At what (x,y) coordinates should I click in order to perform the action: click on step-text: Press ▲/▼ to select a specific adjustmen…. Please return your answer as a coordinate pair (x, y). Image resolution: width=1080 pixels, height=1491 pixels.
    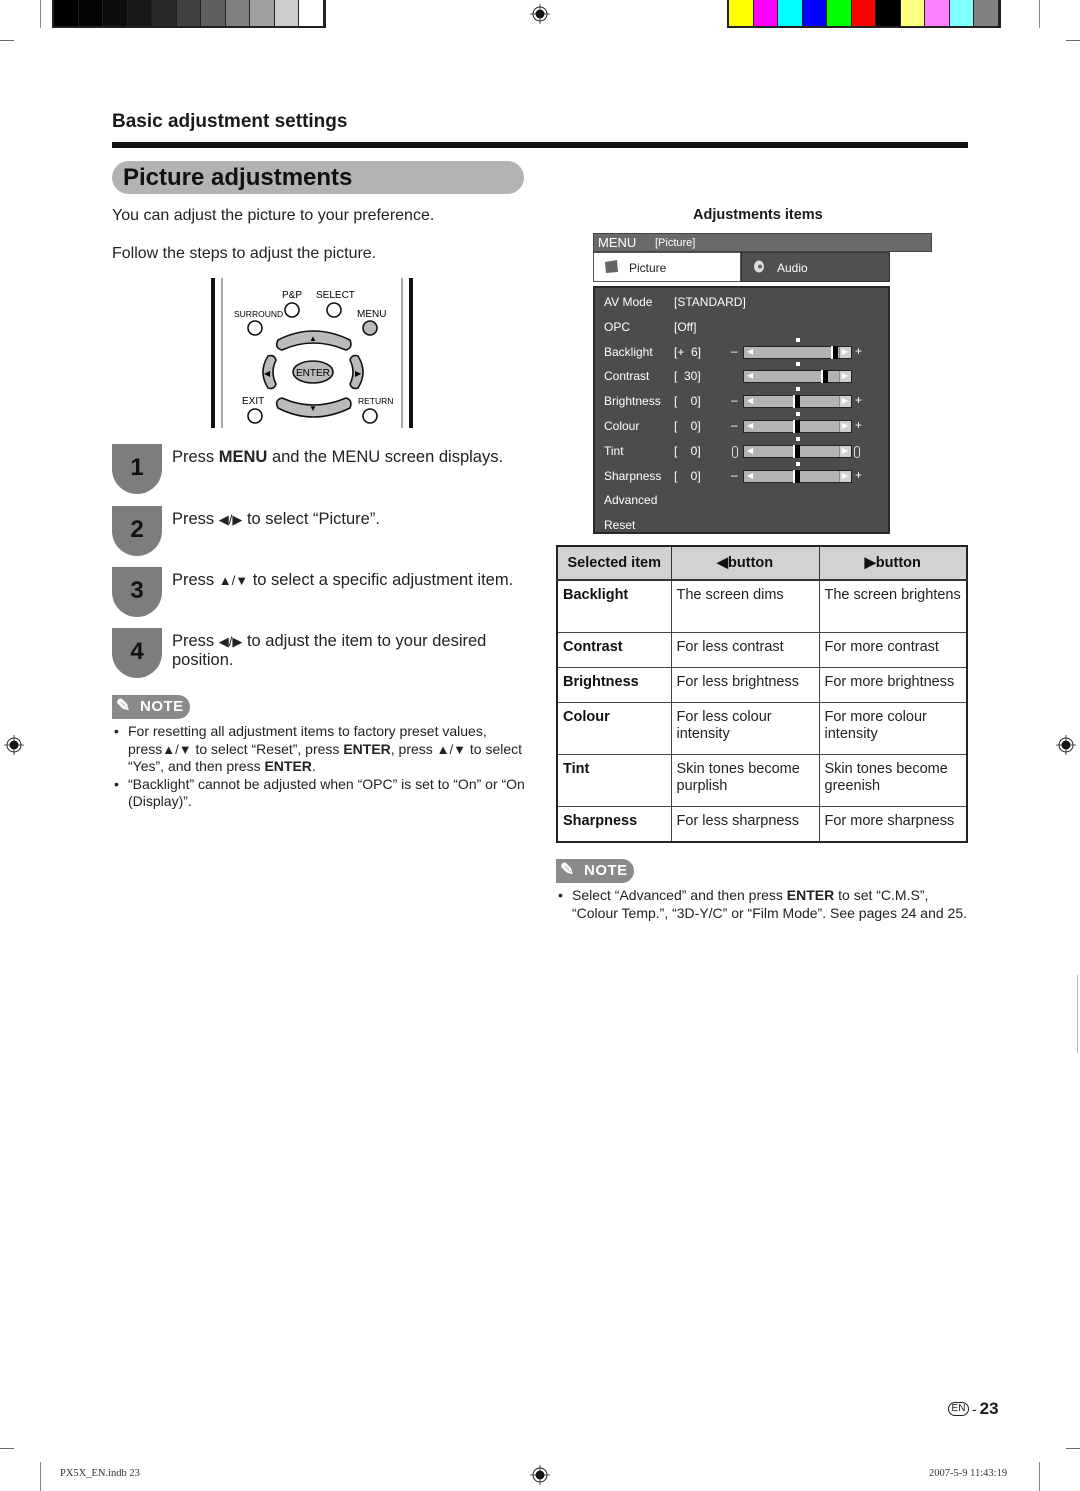
    Looking at the image, I should click on (343, 580).